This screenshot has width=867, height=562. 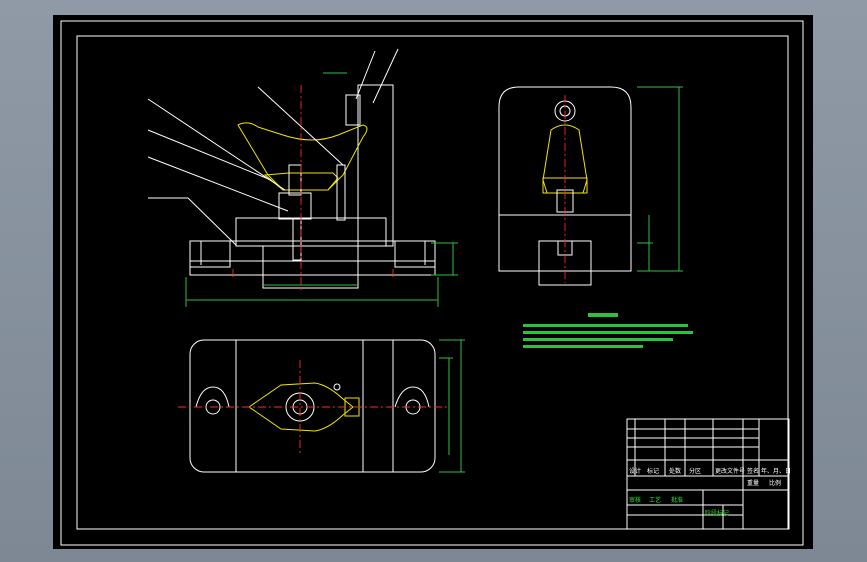 What do you see at coordinates (675, 471) in the screenshot?
I see `tb-cell-count: 处数` at bounding box center [675, 471].